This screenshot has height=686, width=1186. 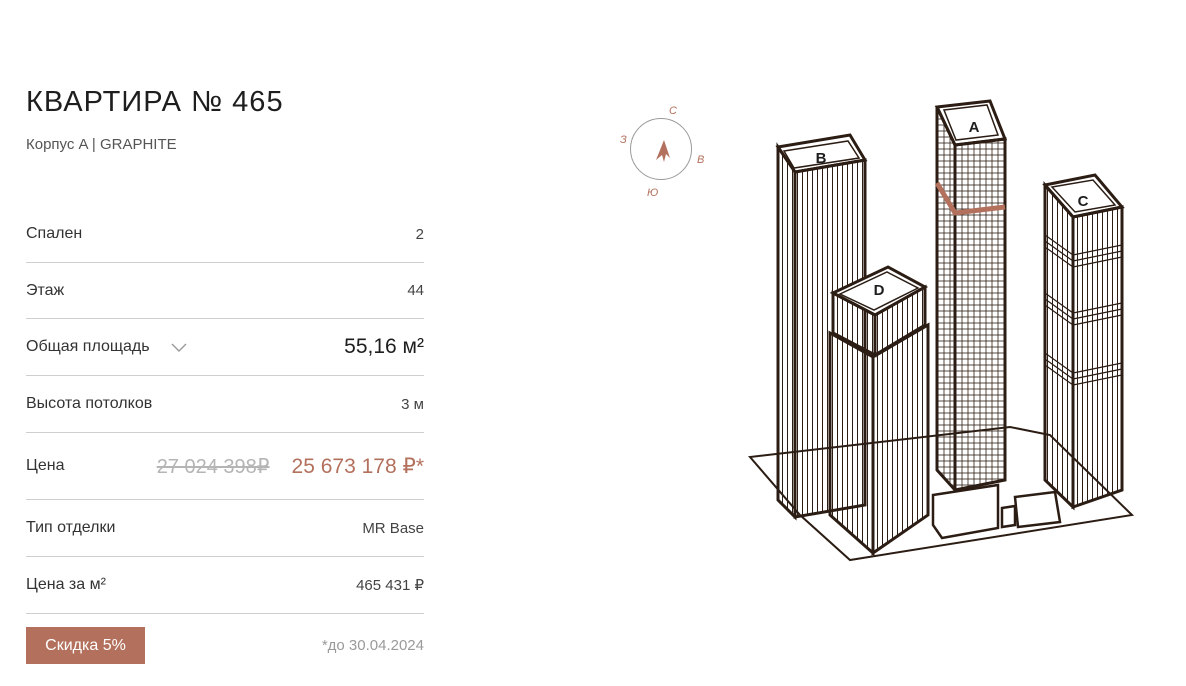 What do you see at coordinates (673, 111) in the screenshot?
I see `compass-north: С` at bounding box center [673, 111].